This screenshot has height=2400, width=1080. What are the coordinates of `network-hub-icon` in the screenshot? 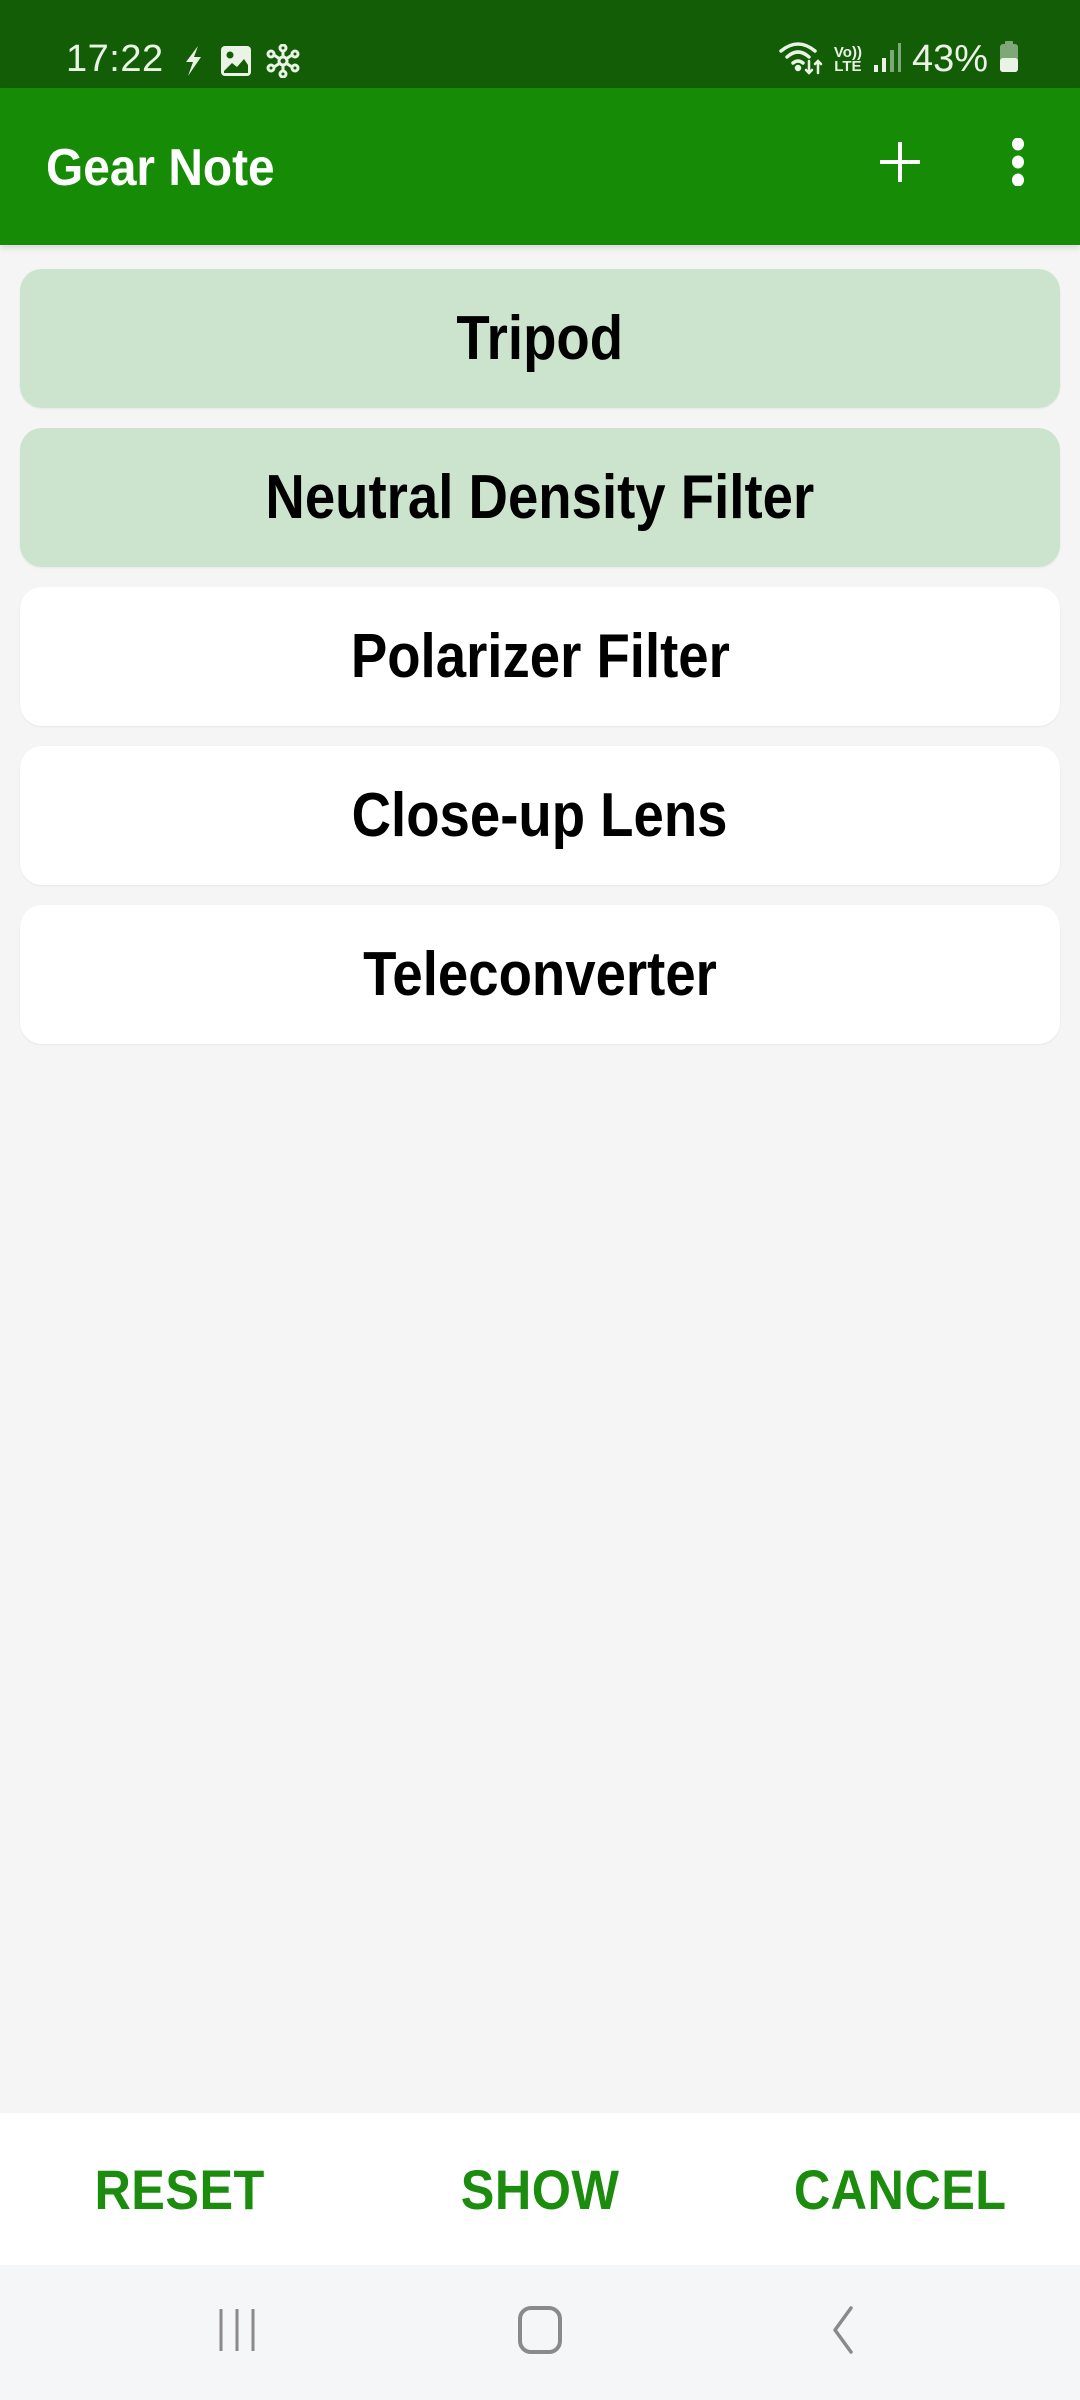 It's located at (283, 63).